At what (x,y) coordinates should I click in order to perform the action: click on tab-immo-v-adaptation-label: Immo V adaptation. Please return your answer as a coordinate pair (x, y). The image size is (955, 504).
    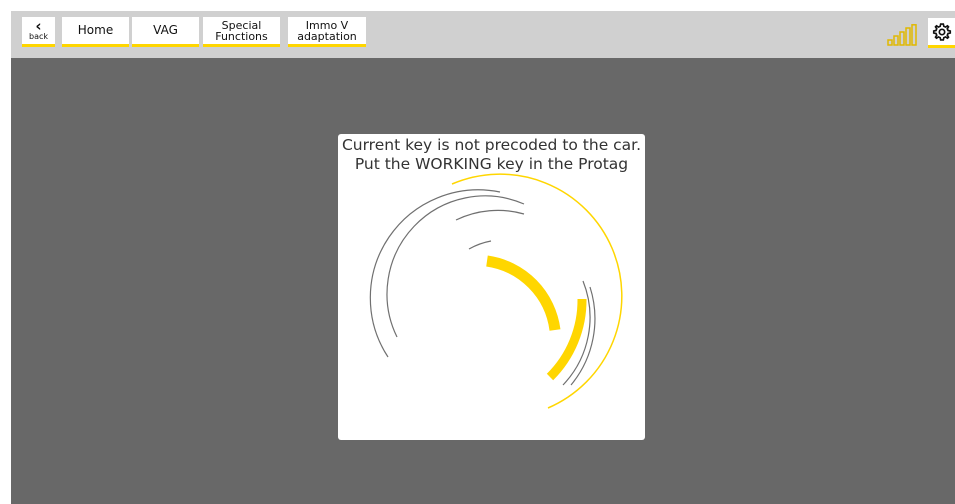
    Looking at the image, I should click on (327, 30).